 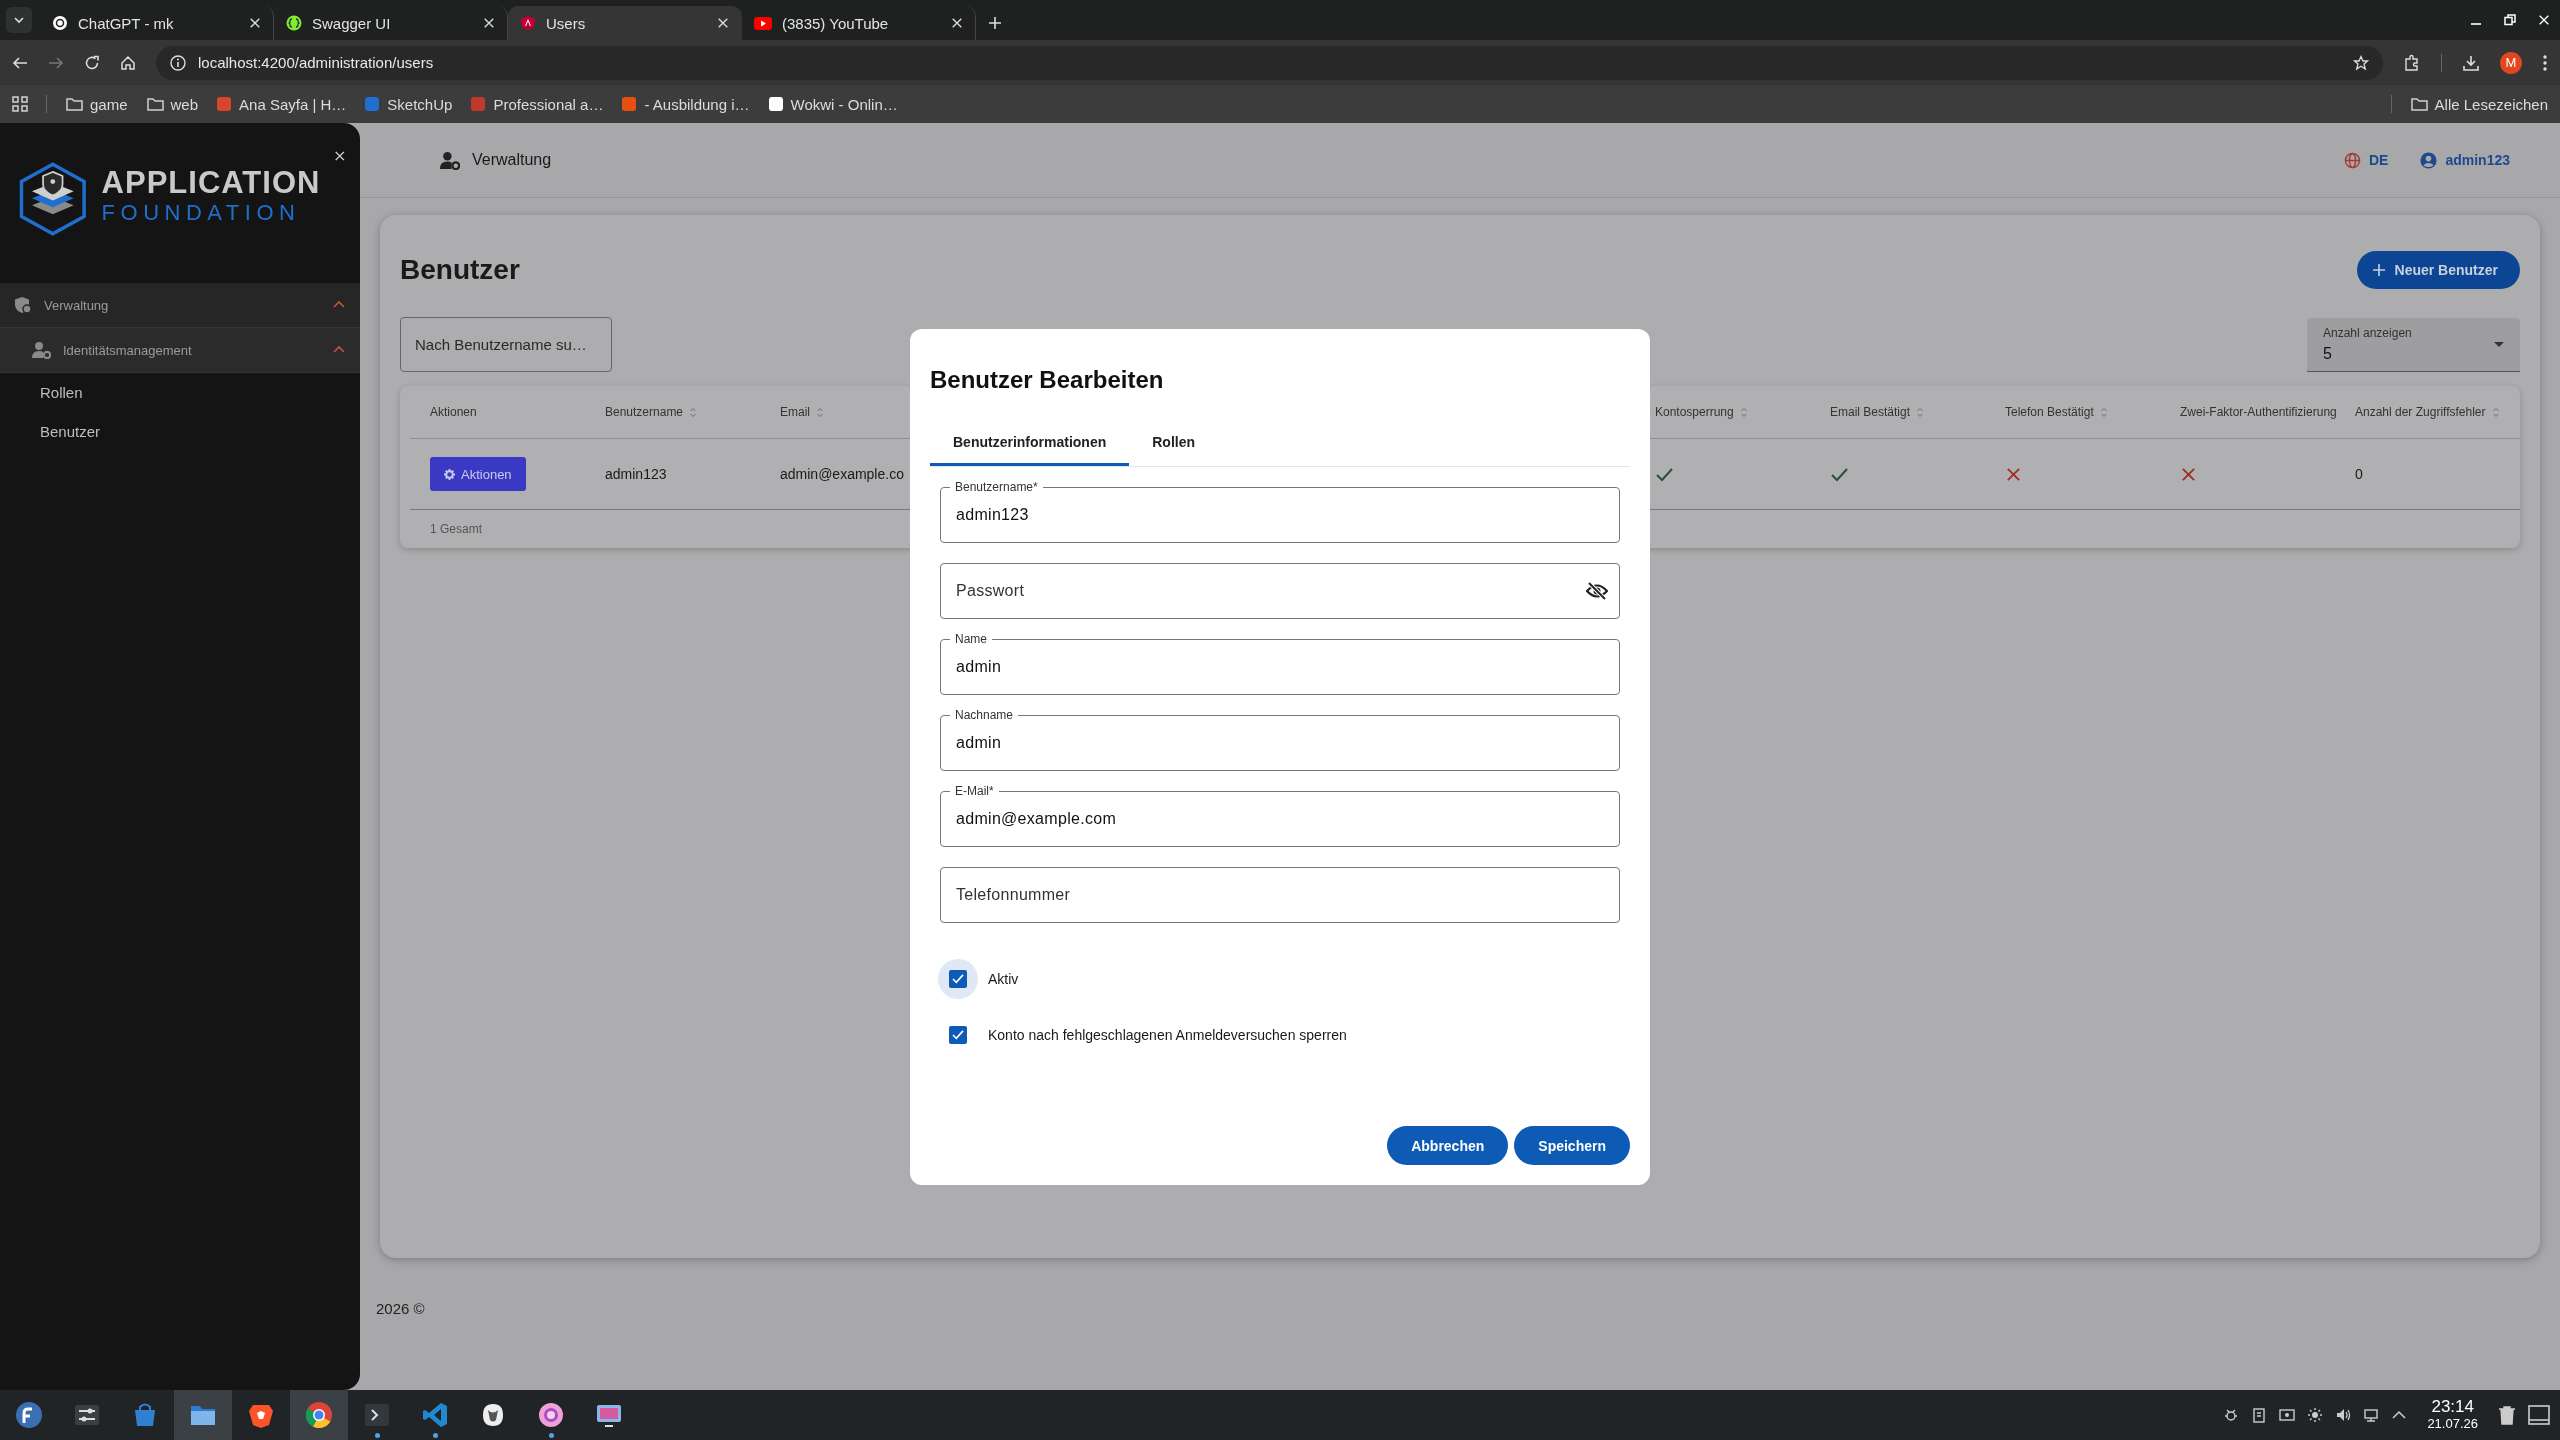 What do you see at coordinates (651, 412) in the screenshot?
I see `column-header: Benutzername` at bounding box center [651, 412].